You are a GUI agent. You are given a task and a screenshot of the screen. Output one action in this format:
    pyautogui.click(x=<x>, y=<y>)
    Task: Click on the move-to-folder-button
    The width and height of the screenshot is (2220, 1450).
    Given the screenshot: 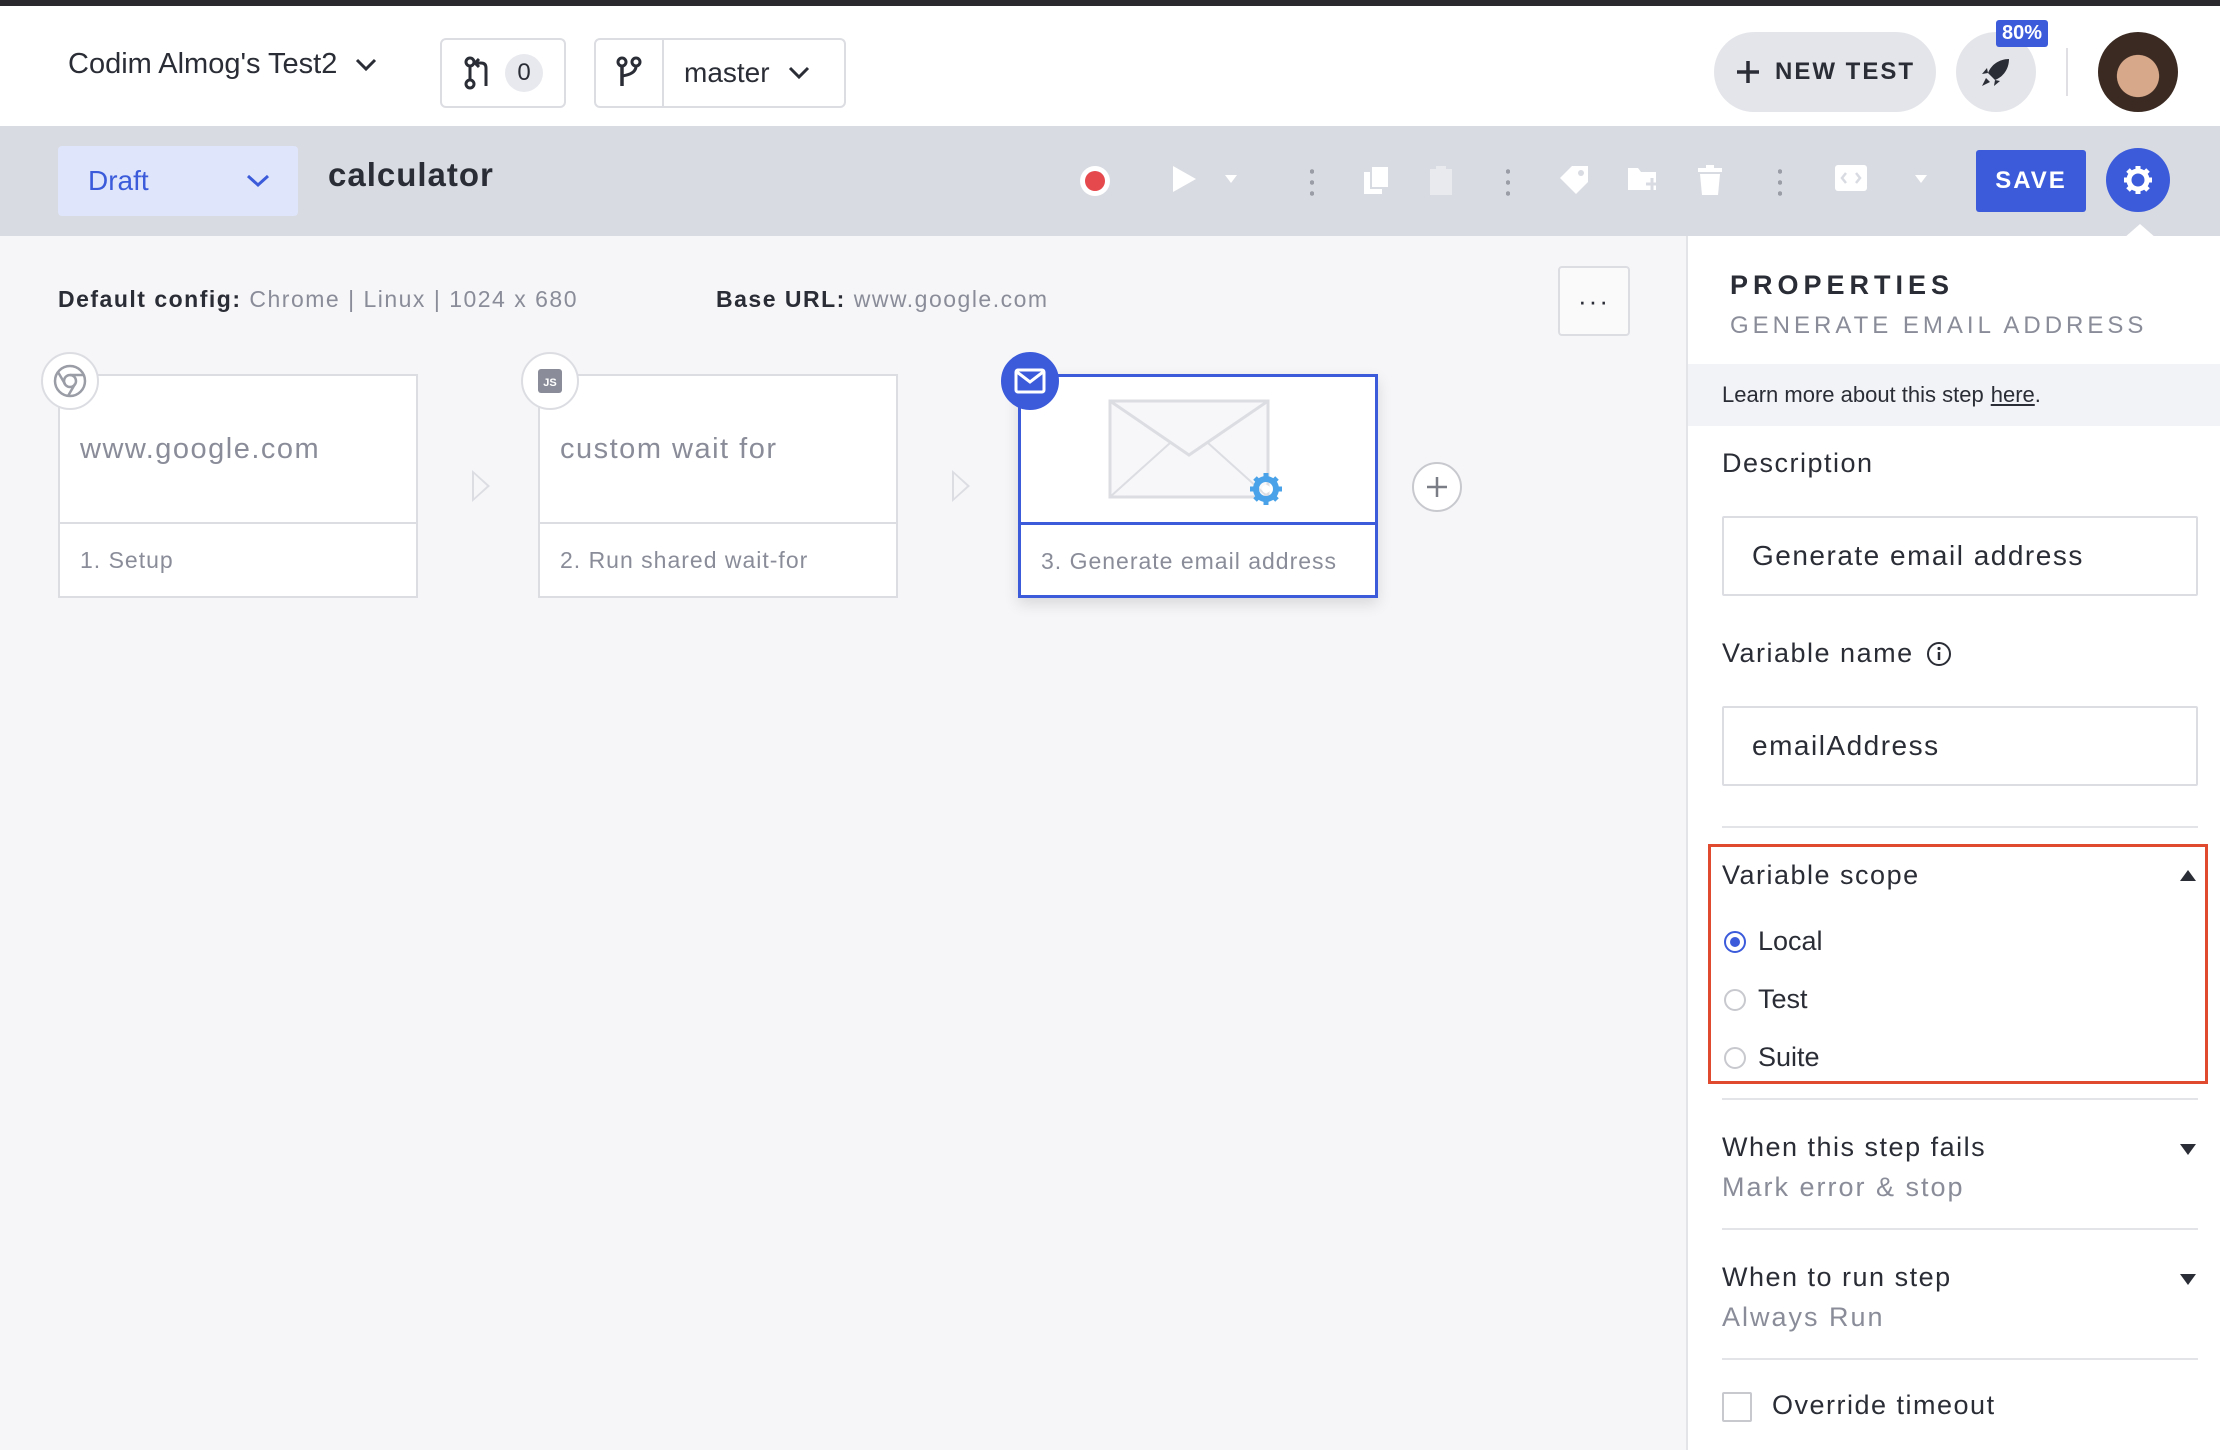 What is the action you would take?
    pyautogui.click(x=1643, y=179)
    